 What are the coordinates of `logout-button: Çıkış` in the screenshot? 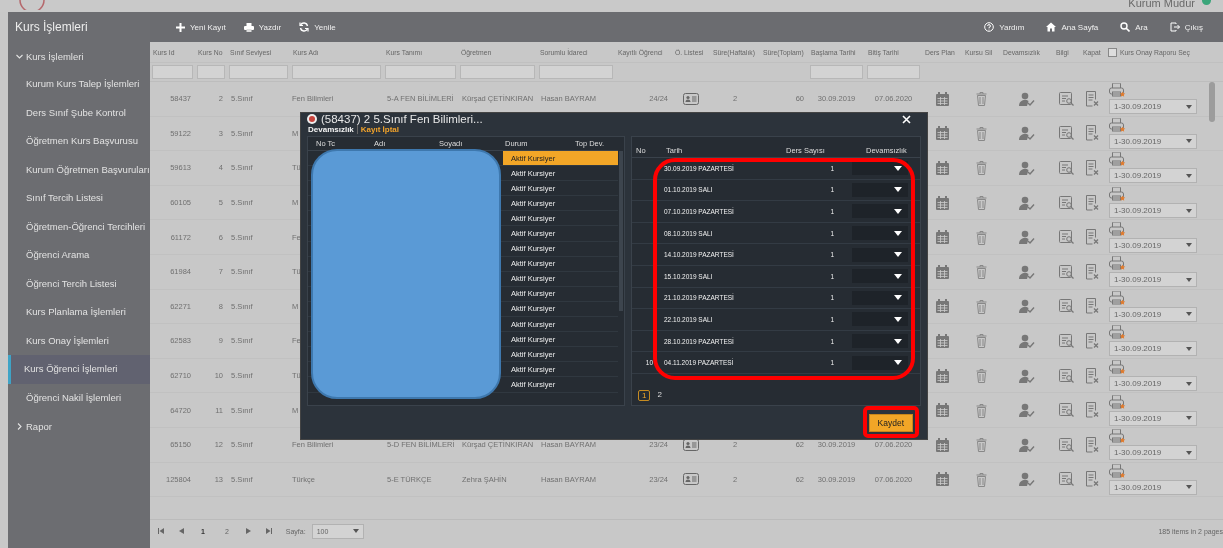 It's located at (1186, 27).